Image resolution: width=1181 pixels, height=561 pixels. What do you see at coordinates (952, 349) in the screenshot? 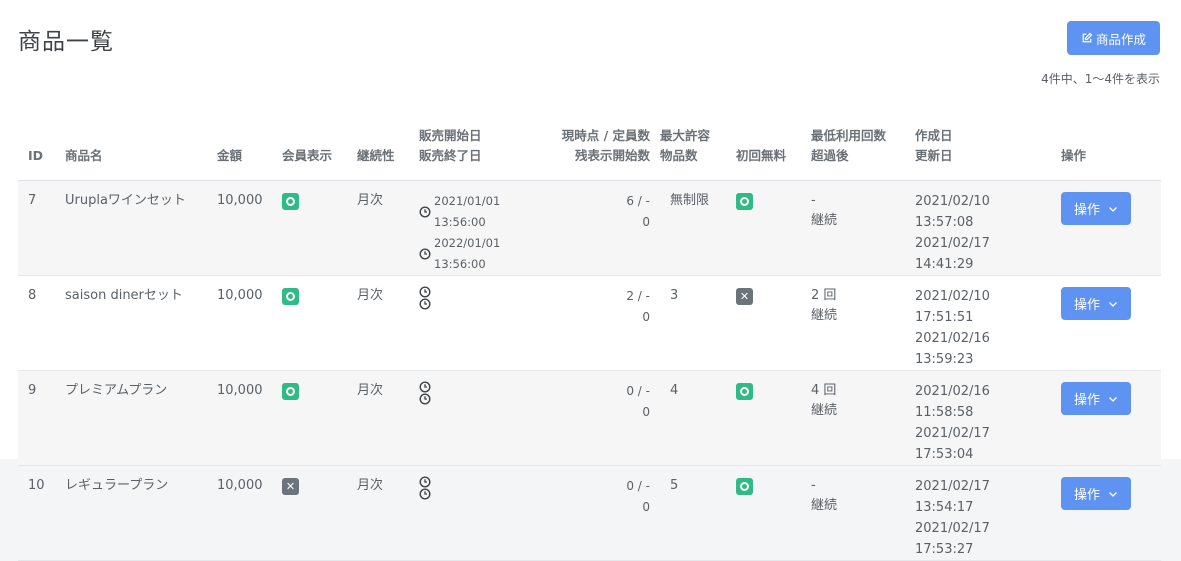
I see `updated-date: 2021/02/16 13:59:23` at bounding box center [952, 349].